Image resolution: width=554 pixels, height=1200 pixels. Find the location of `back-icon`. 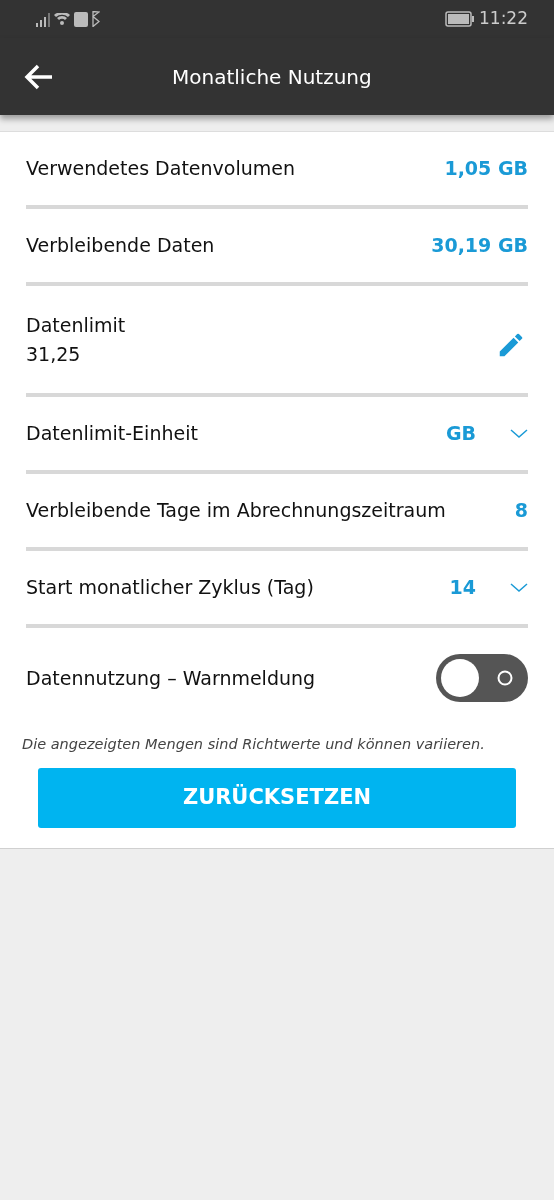

back-icon is located at coordinates (39, 76).